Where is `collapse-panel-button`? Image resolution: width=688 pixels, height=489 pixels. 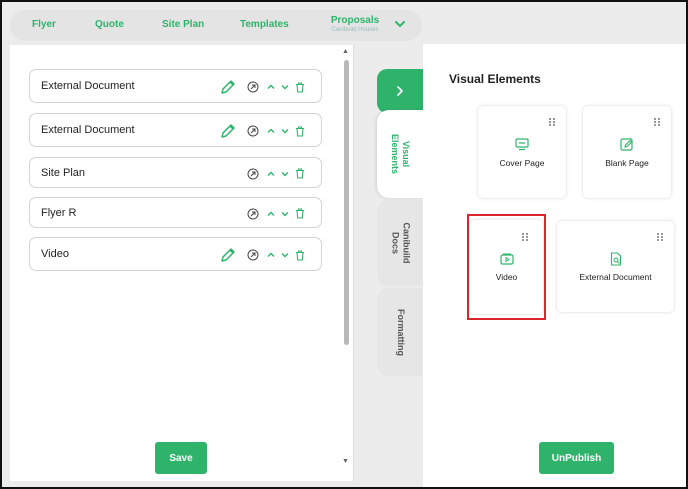 collapse-panel-button is located at coordinates (400, 91).